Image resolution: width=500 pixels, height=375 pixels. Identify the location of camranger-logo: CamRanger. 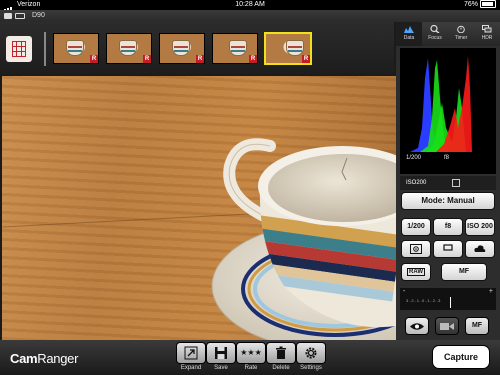
(44, 358).